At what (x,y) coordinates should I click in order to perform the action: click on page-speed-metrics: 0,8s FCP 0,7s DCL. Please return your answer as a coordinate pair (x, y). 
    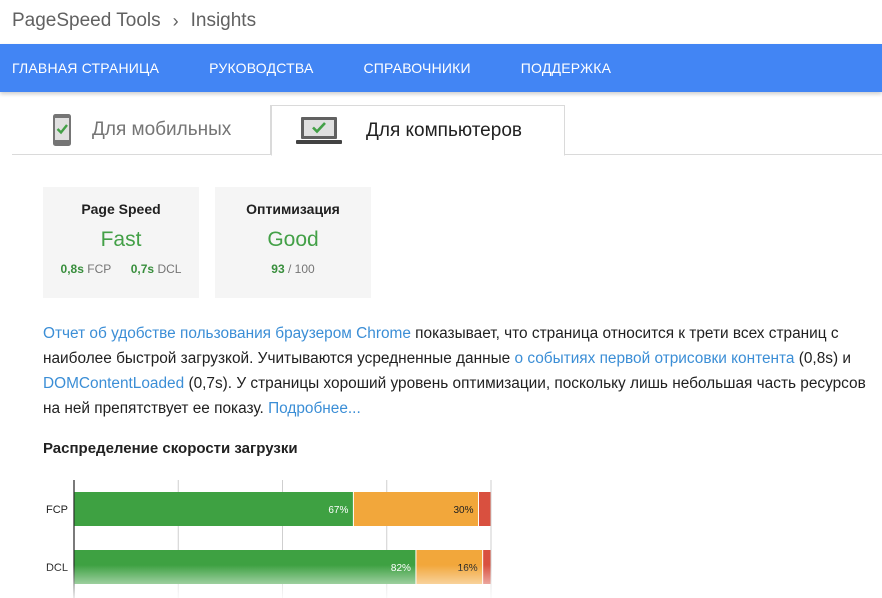
    Looking at the image, I should click on (121, 269).